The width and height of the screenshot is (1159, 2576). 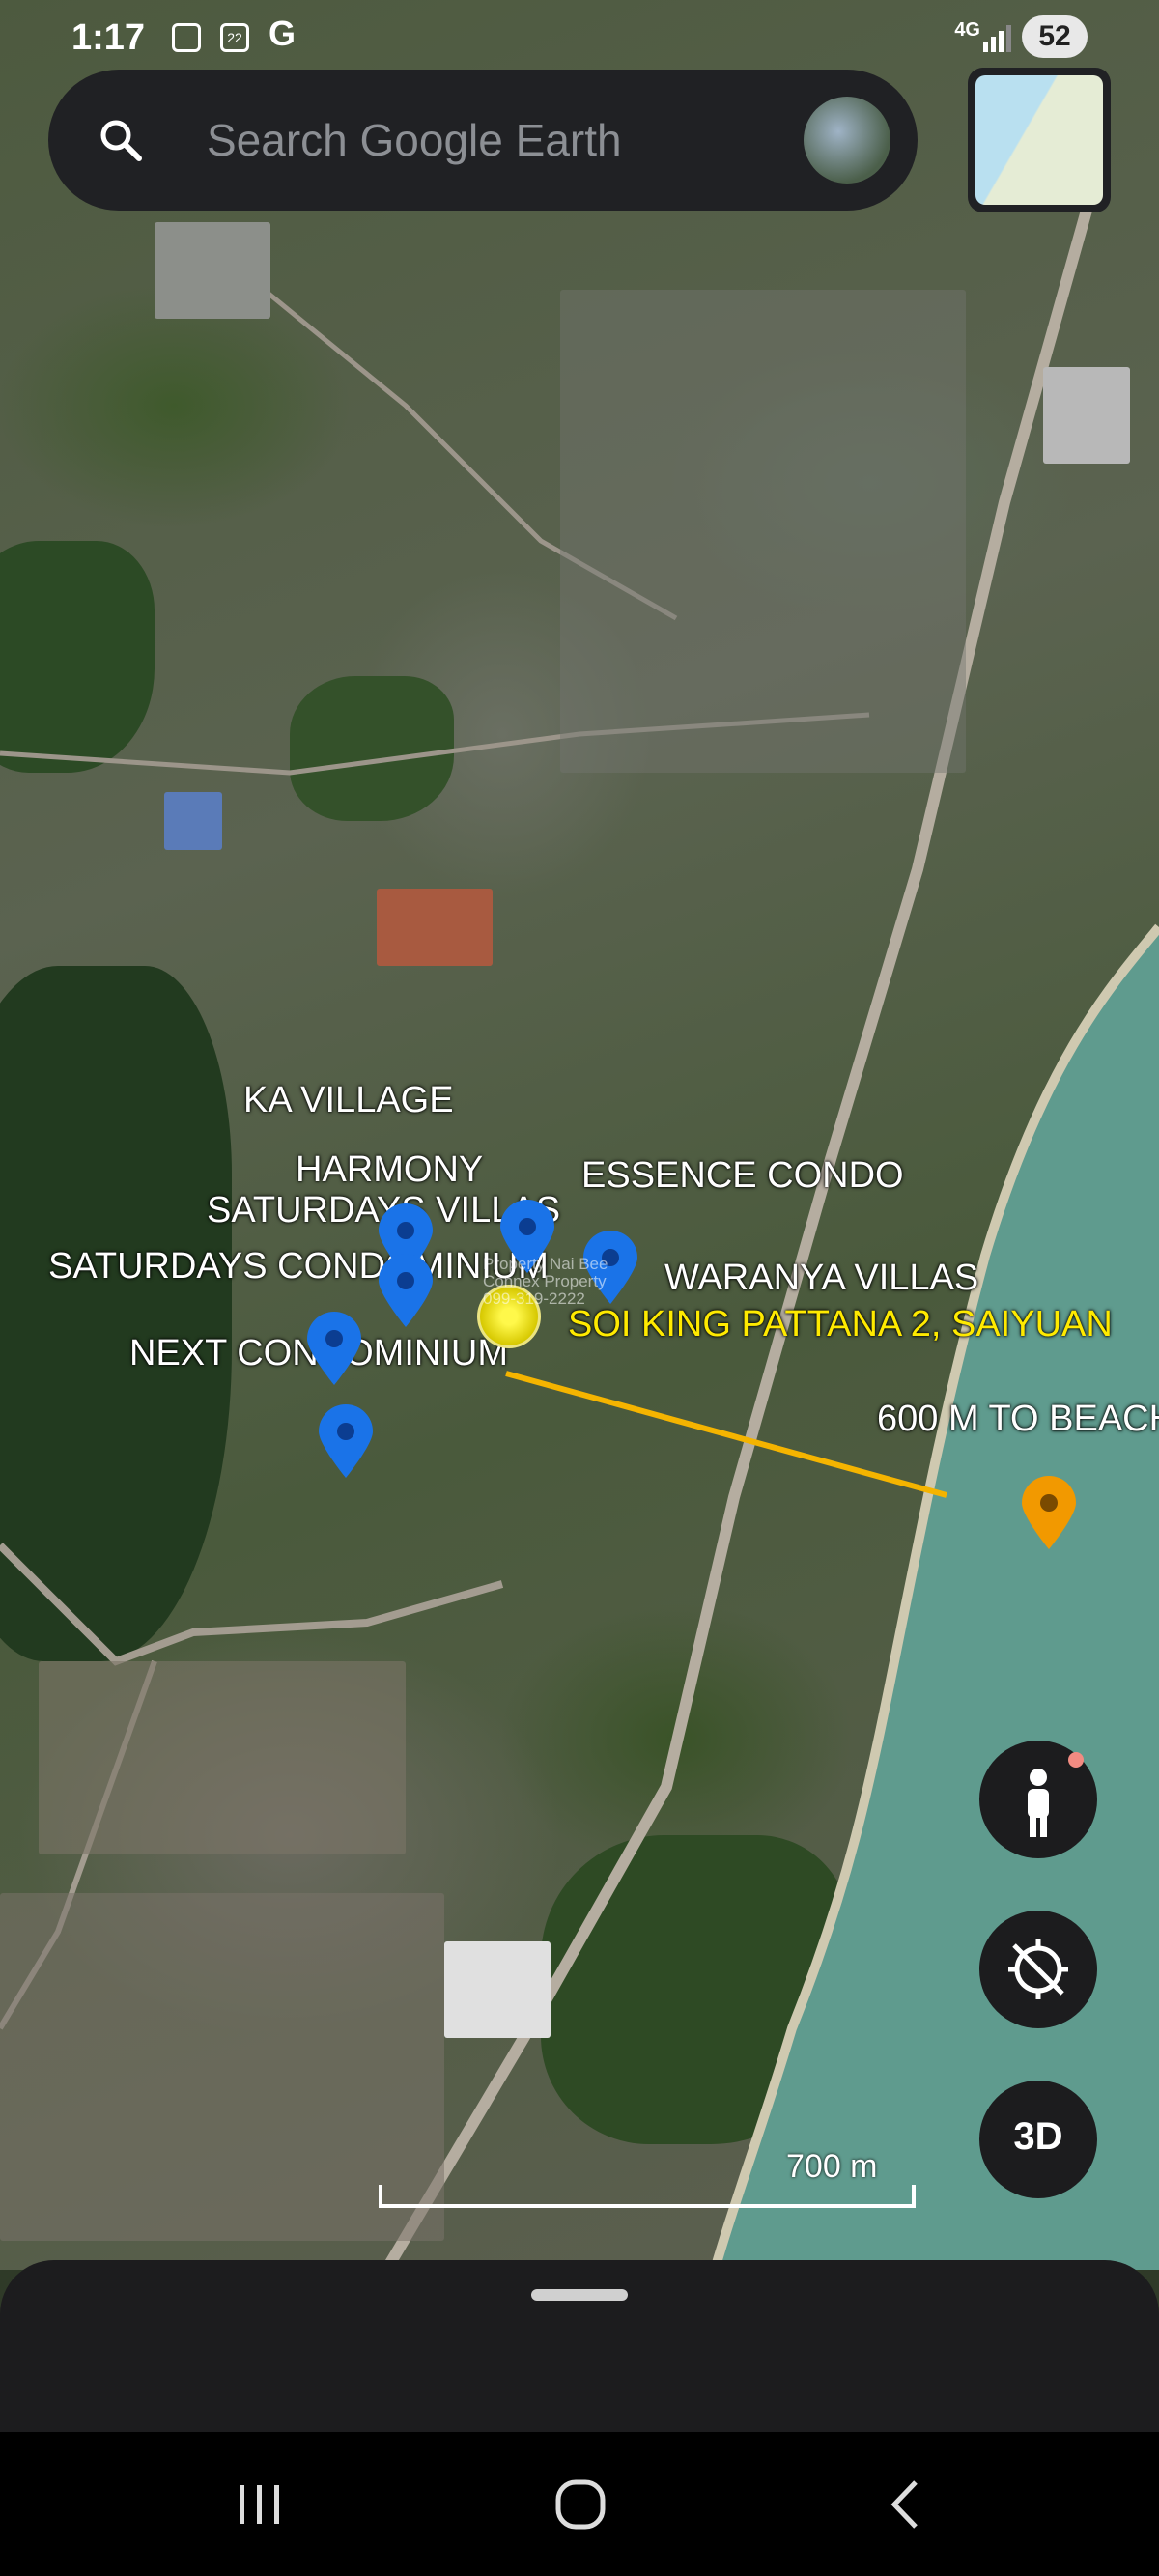 What do you see at coordinates (907, 2504) in the screenshot?
I see `back-icon` at bounding box center [907, 2504].